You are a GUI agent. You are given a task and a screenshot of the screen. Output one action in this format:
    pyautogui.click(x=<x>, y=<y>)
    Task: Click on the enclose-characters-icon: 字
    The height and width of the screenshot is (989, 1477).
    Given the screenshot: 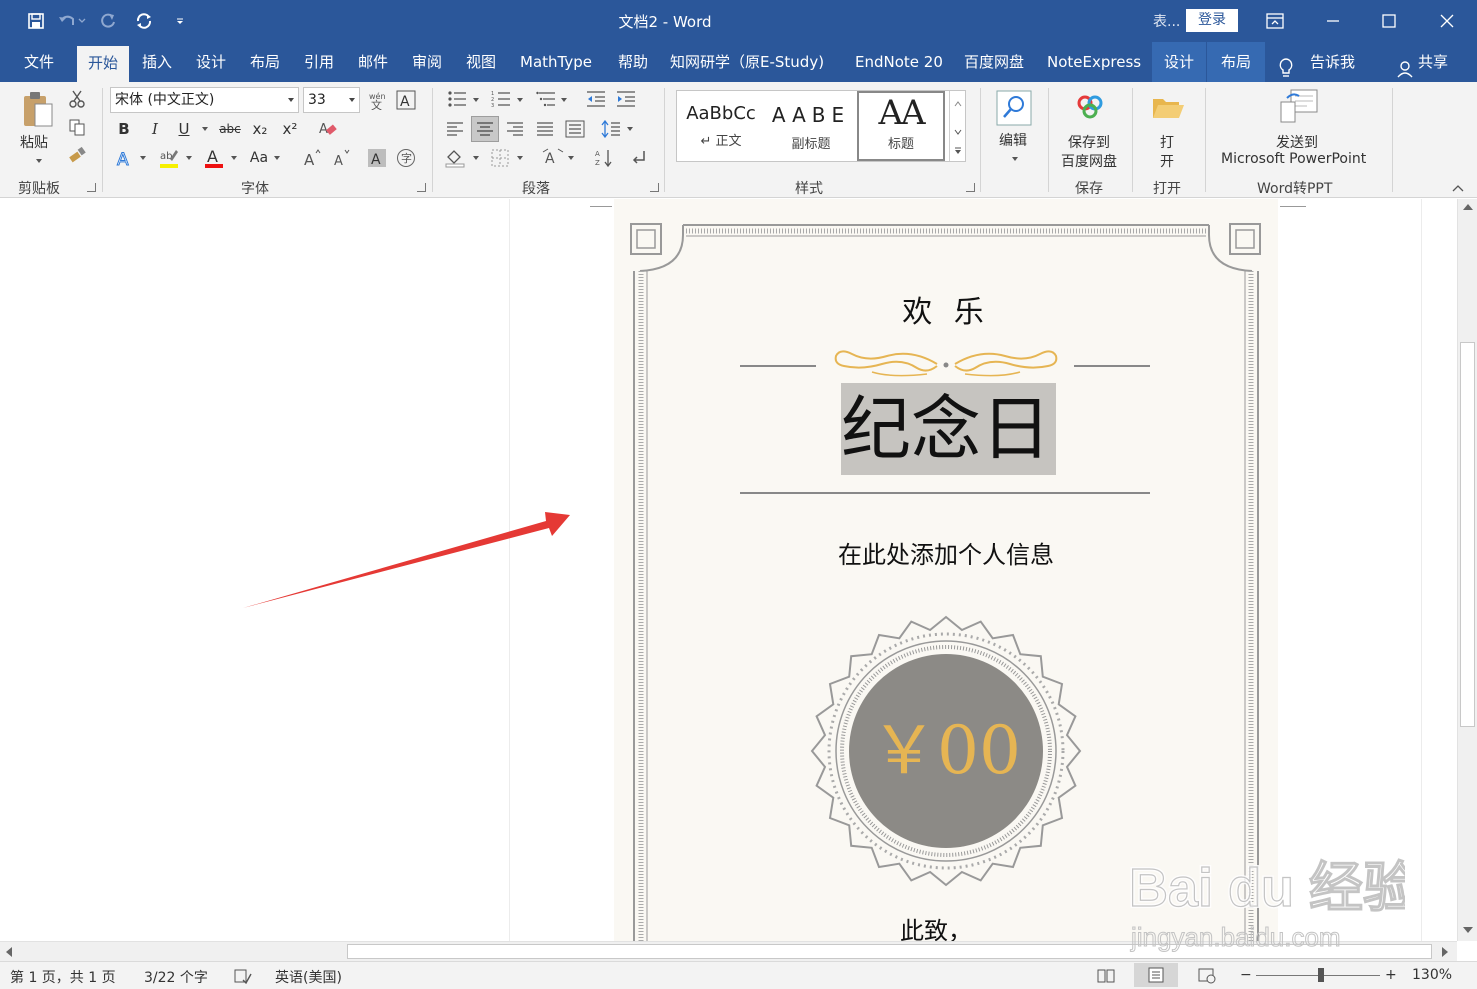 What is the action you would take?
    pyautogui.click(x=406, y=158)
    